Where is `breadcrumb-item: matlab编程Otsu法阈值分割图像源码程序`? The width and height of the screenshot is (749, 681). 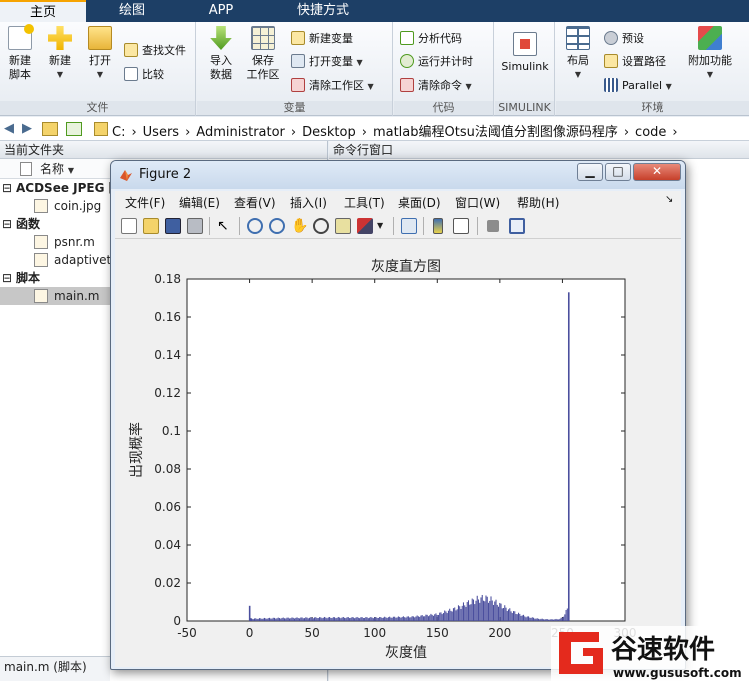 breadcrumb-item: matlab编程Otsu法阈值分割图像源码程序 is located at coordinates (495, 132).